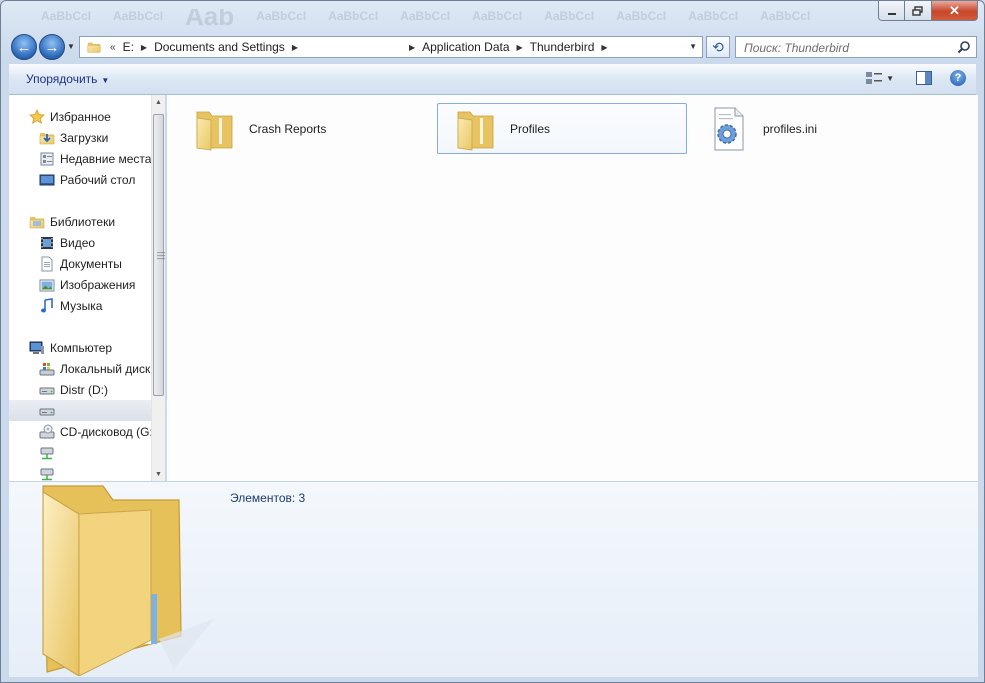 This screenshot has width=985, height=683. I want to click on video-icon, so click(47, 242).